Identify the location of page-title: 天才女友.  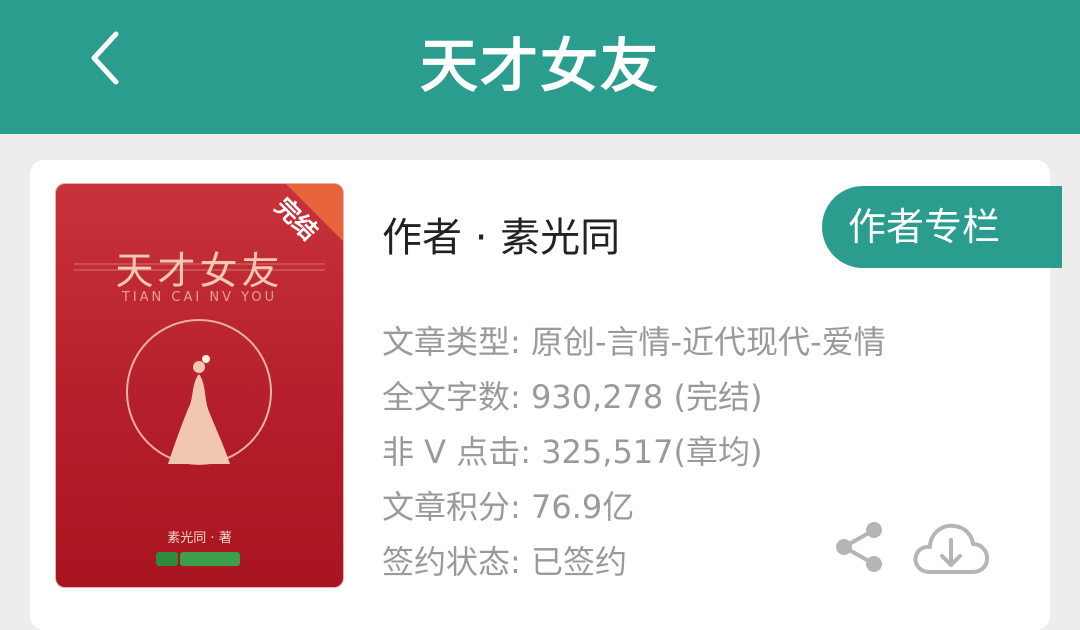
(539, 66).